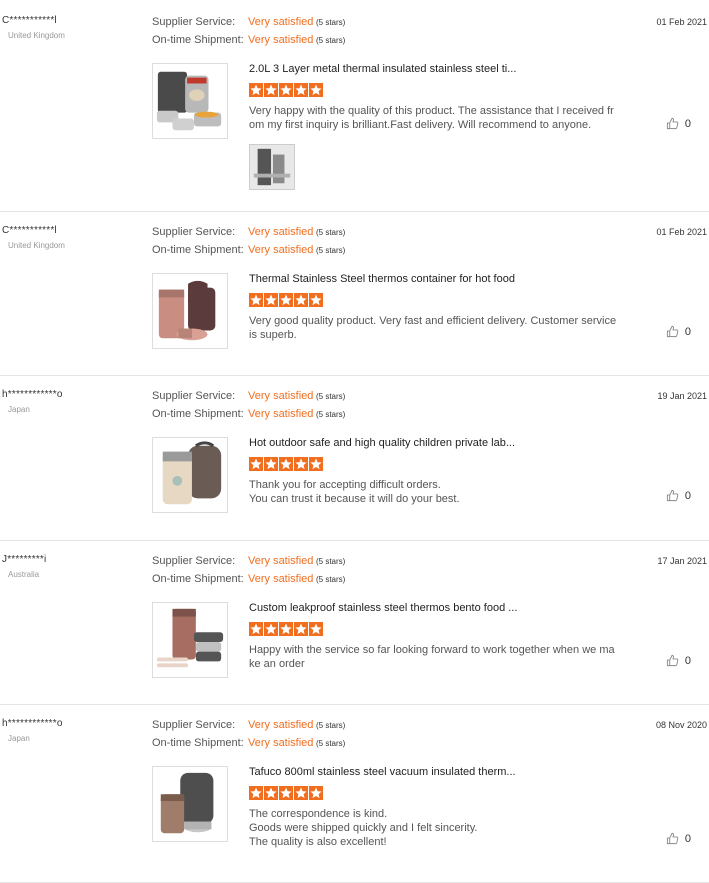 This screenshot has height=883, width=709. What do you see at coordinates (272, 167) in the screenshot?
I see `review-attachment-image` at bounding box center [272, 167].